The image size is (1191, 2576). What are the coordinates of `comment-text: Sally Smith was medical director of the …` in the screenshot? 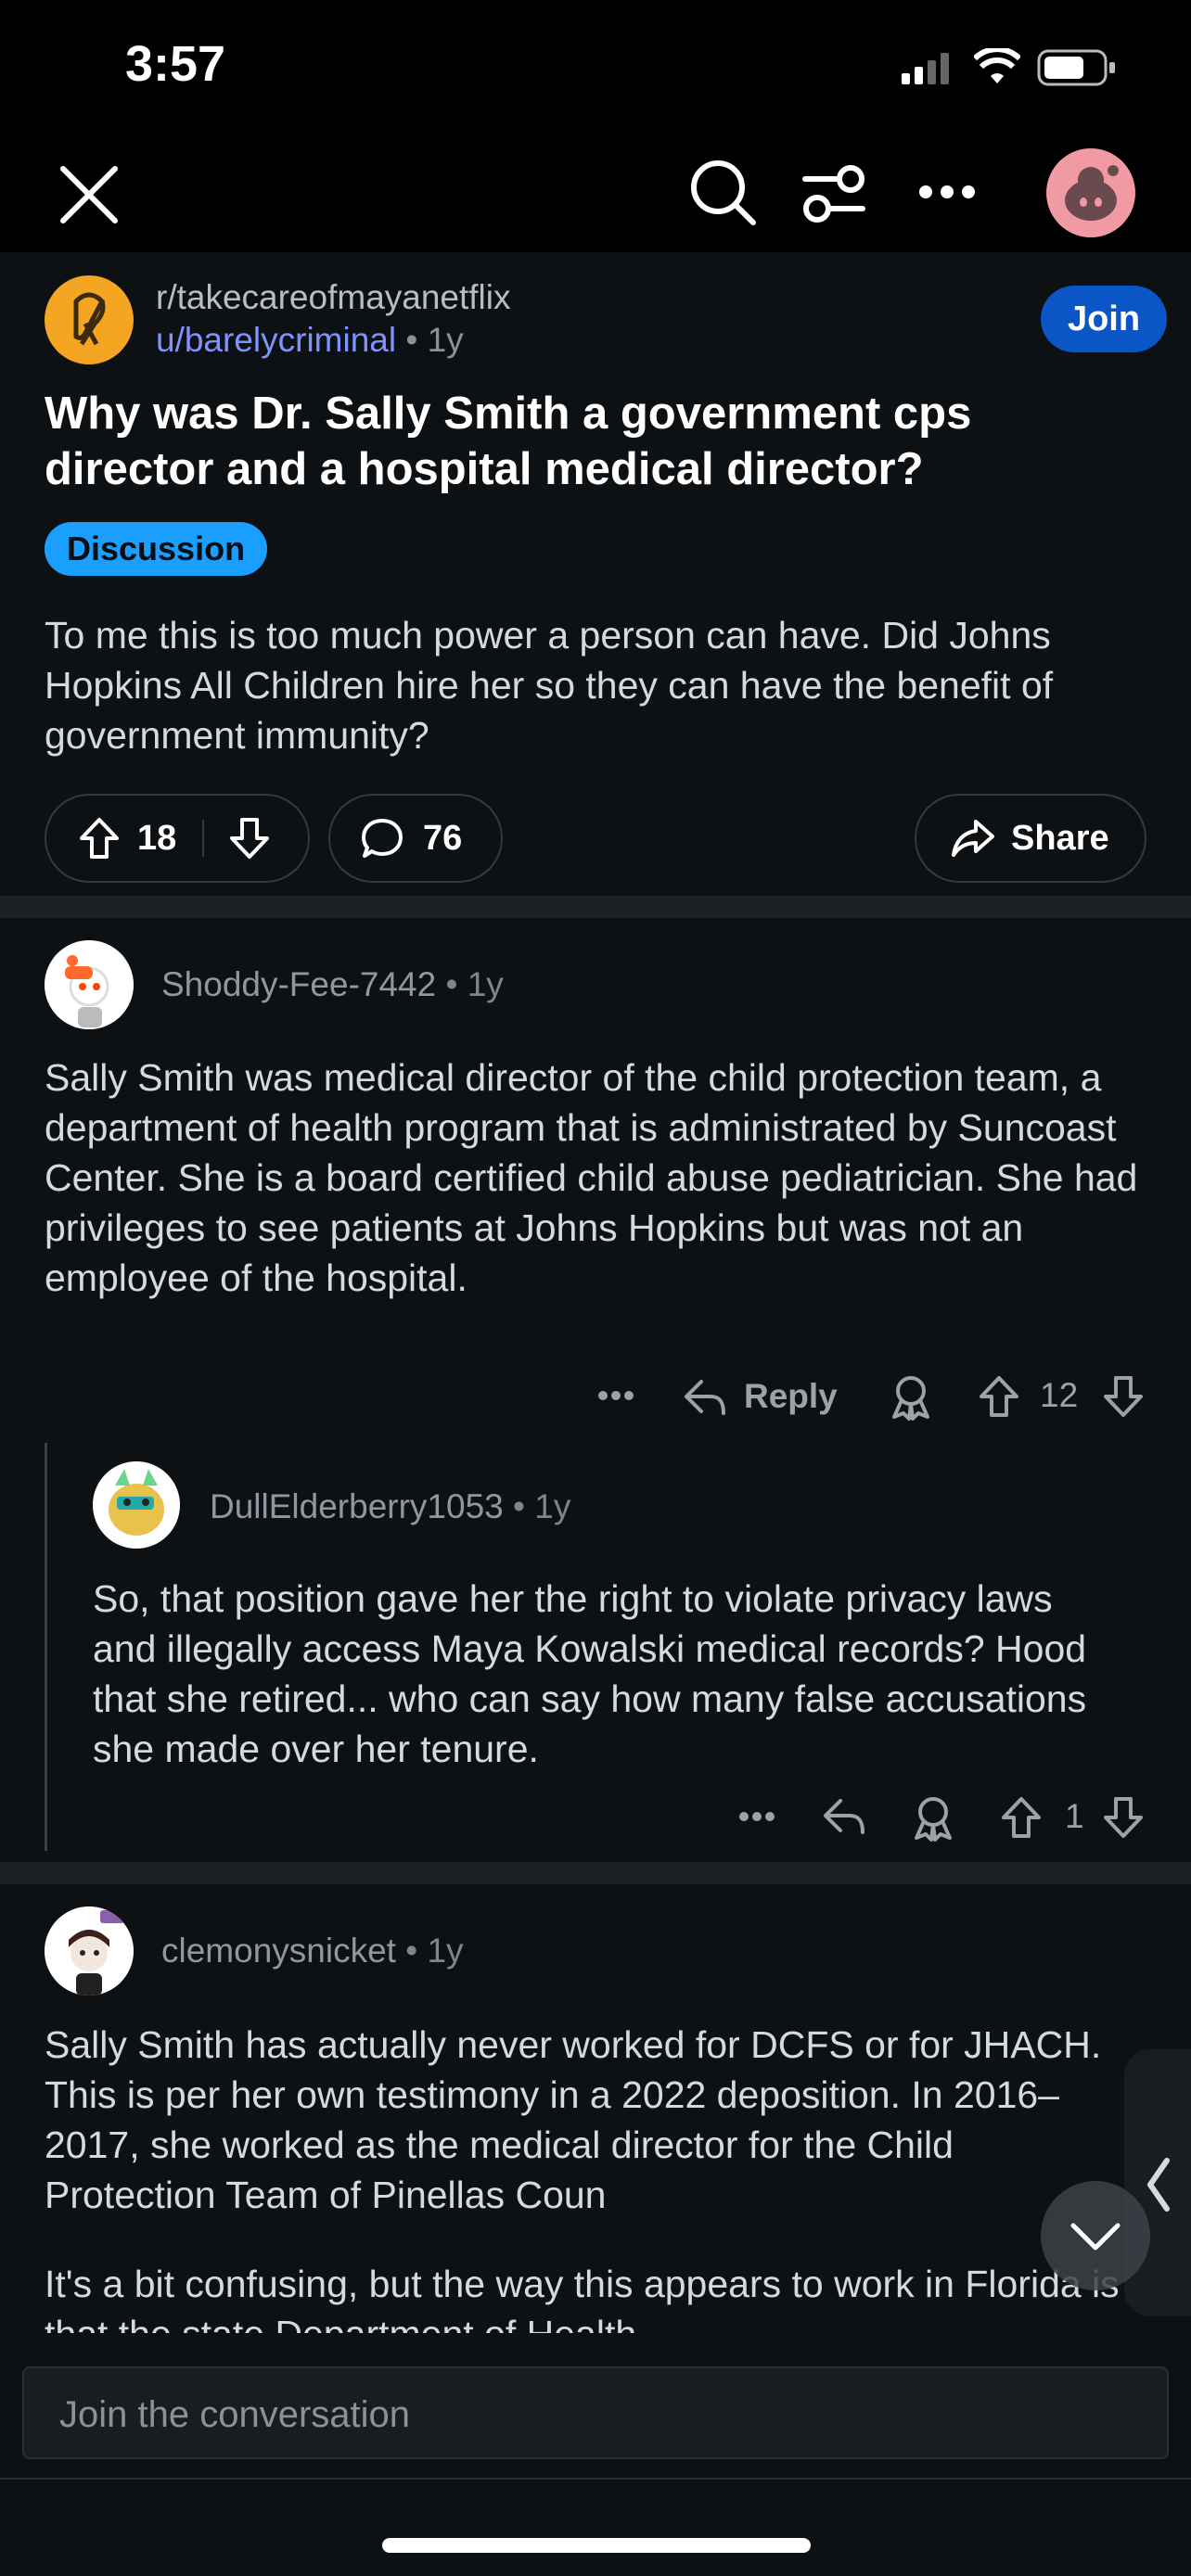 It's located at (591, 1177).